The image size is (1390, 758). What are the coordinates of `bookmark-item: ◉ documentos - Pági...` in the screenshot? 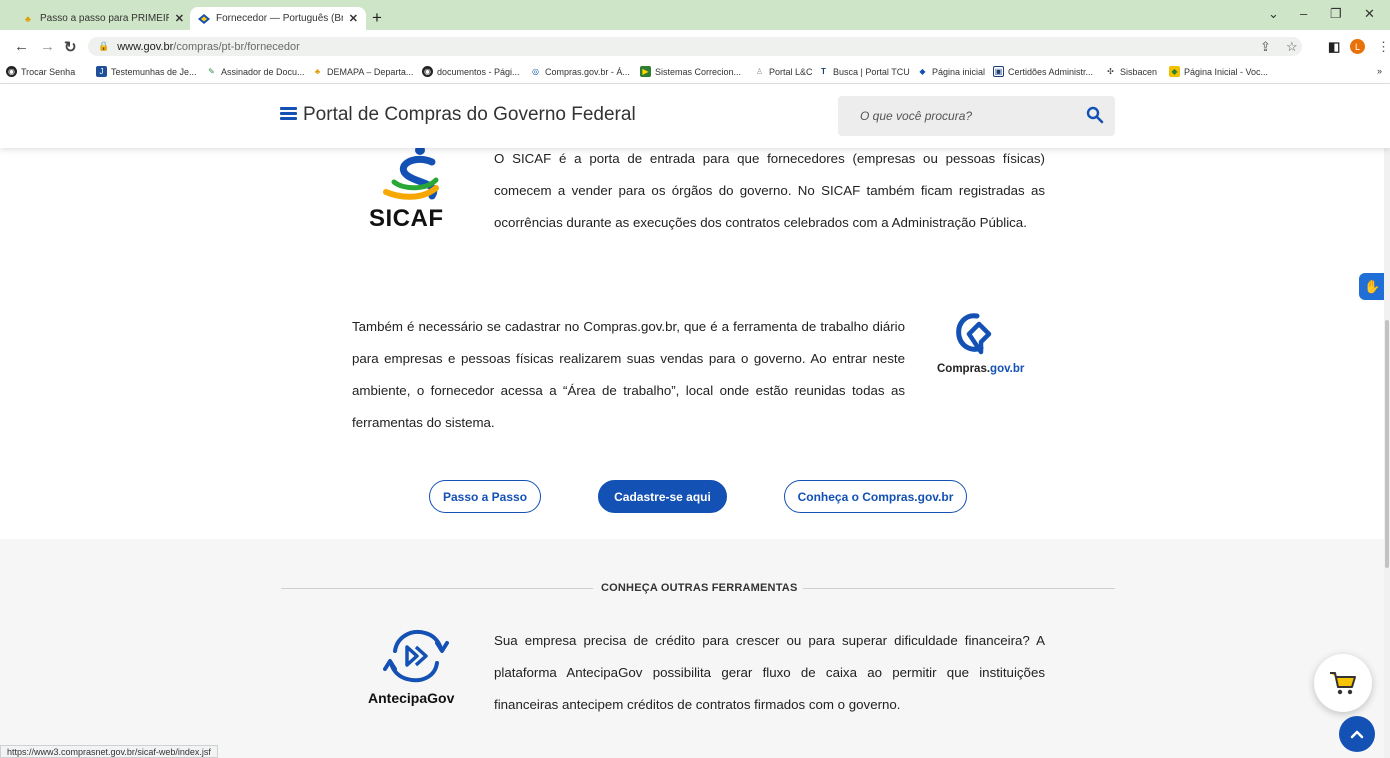 It's located at (471, 71).